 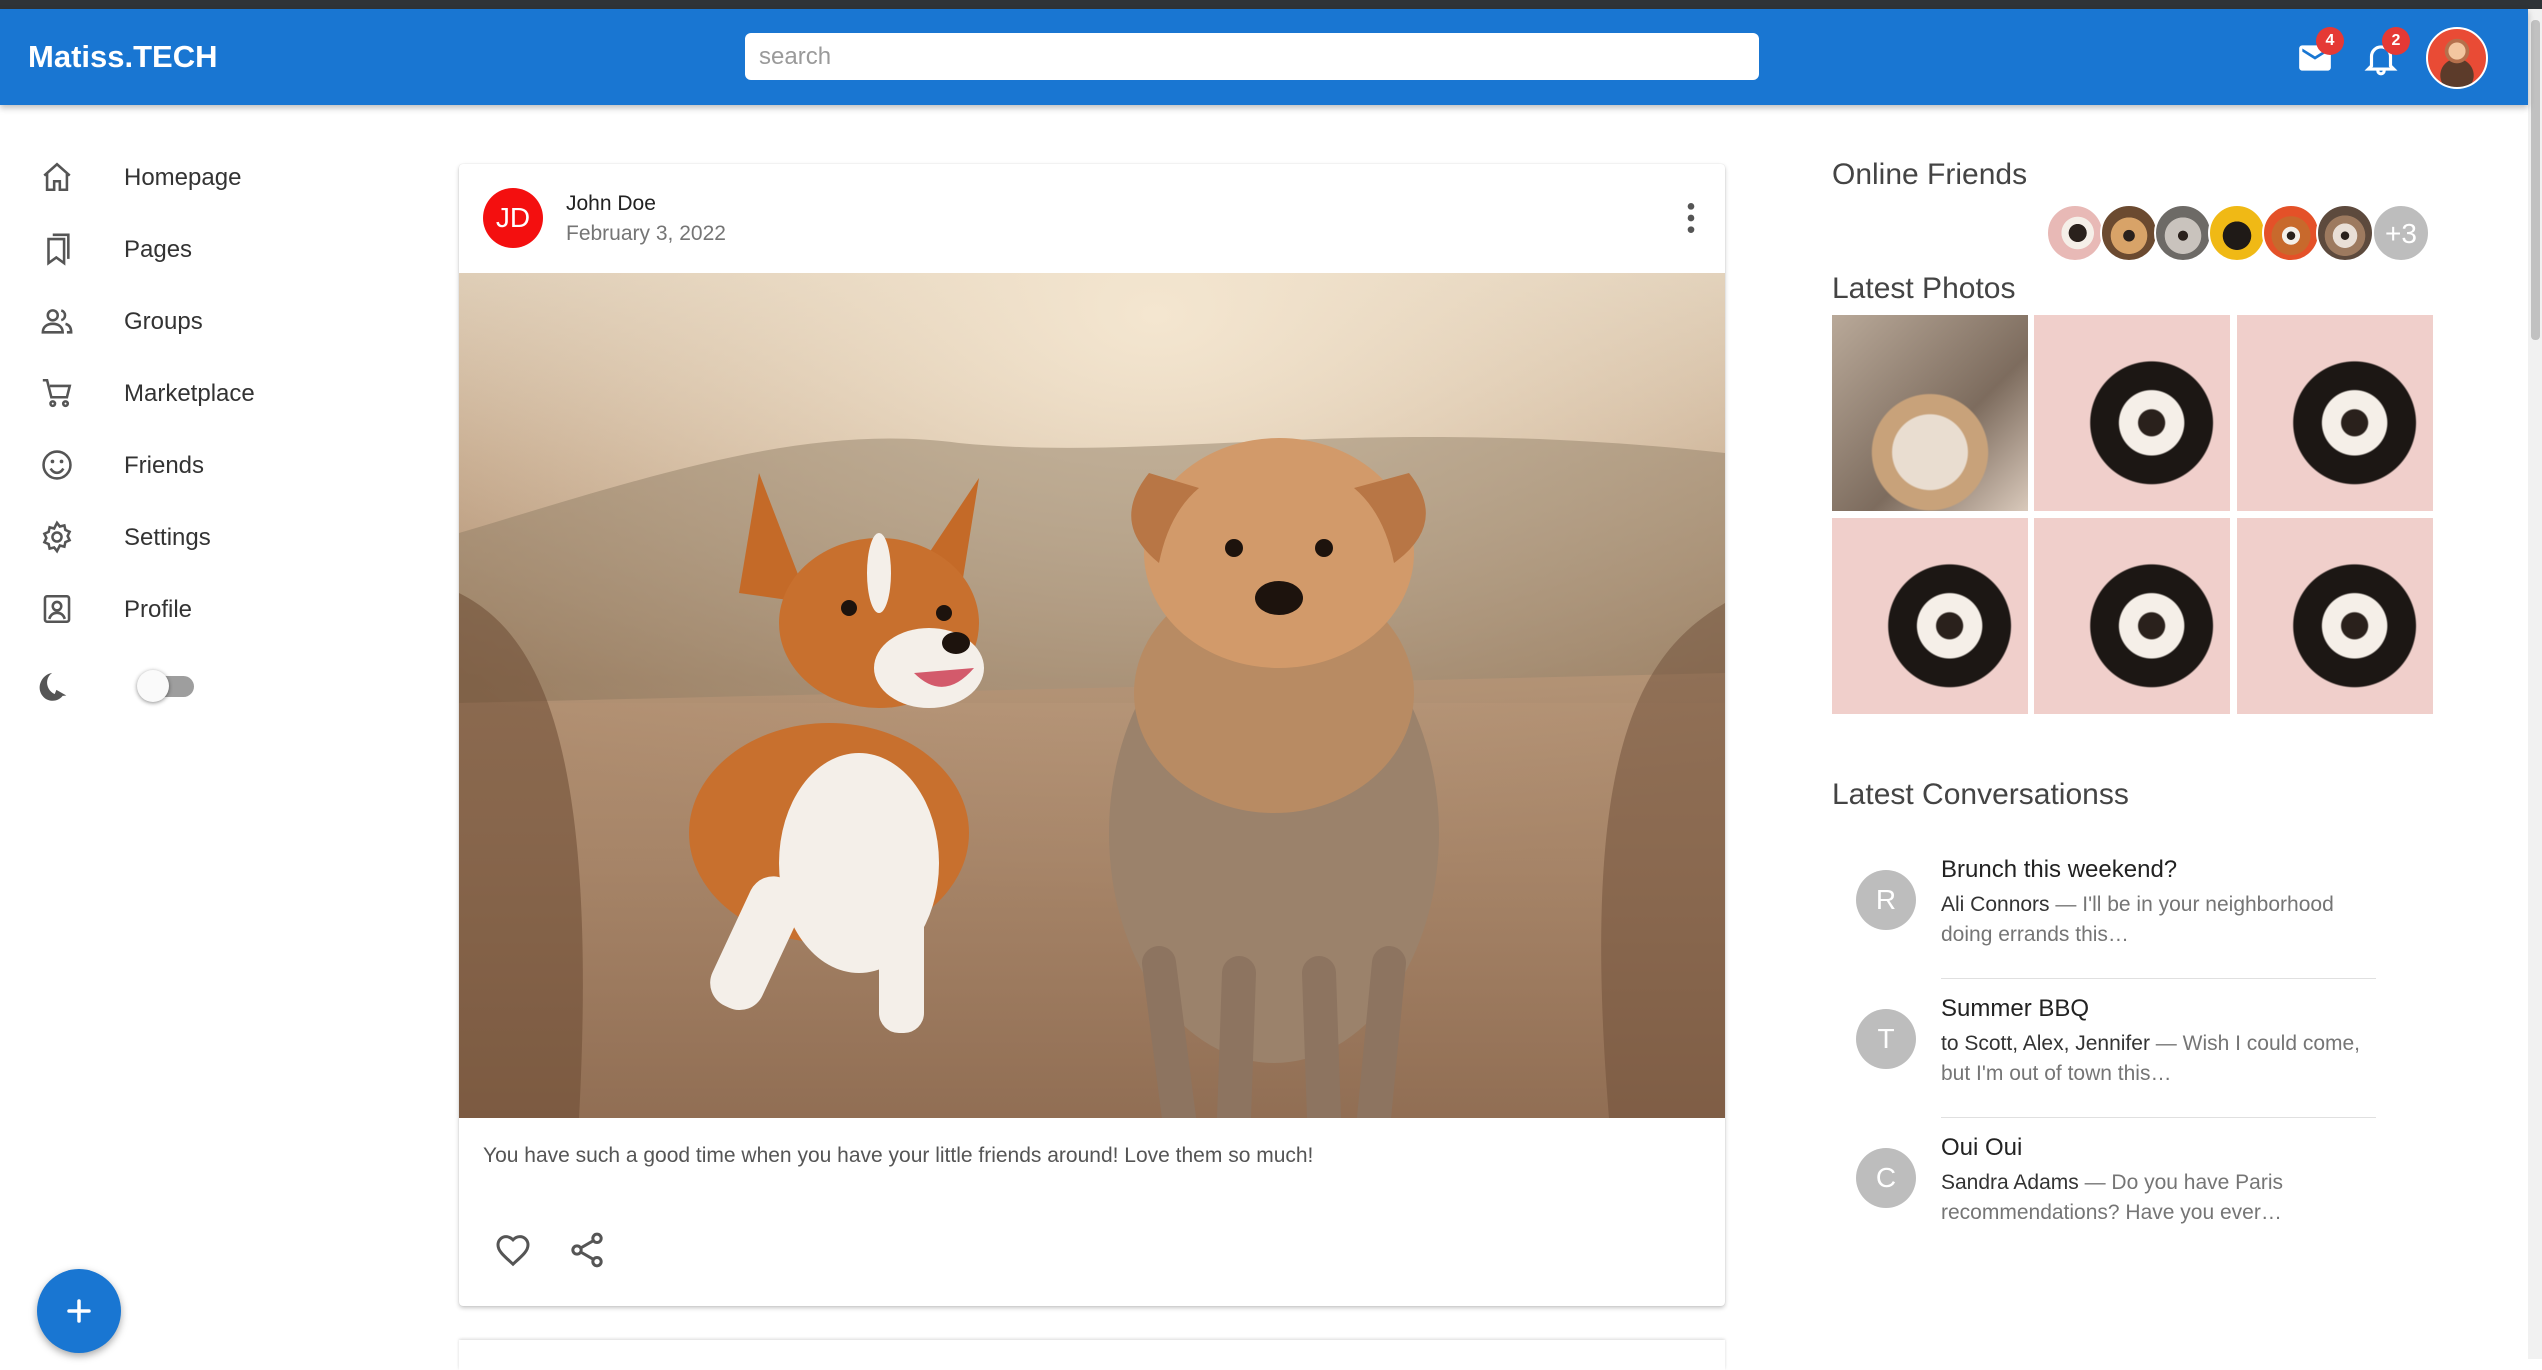 I want to click on conversation-sender: Sandra Adams, so click(x=2010, y=1182).